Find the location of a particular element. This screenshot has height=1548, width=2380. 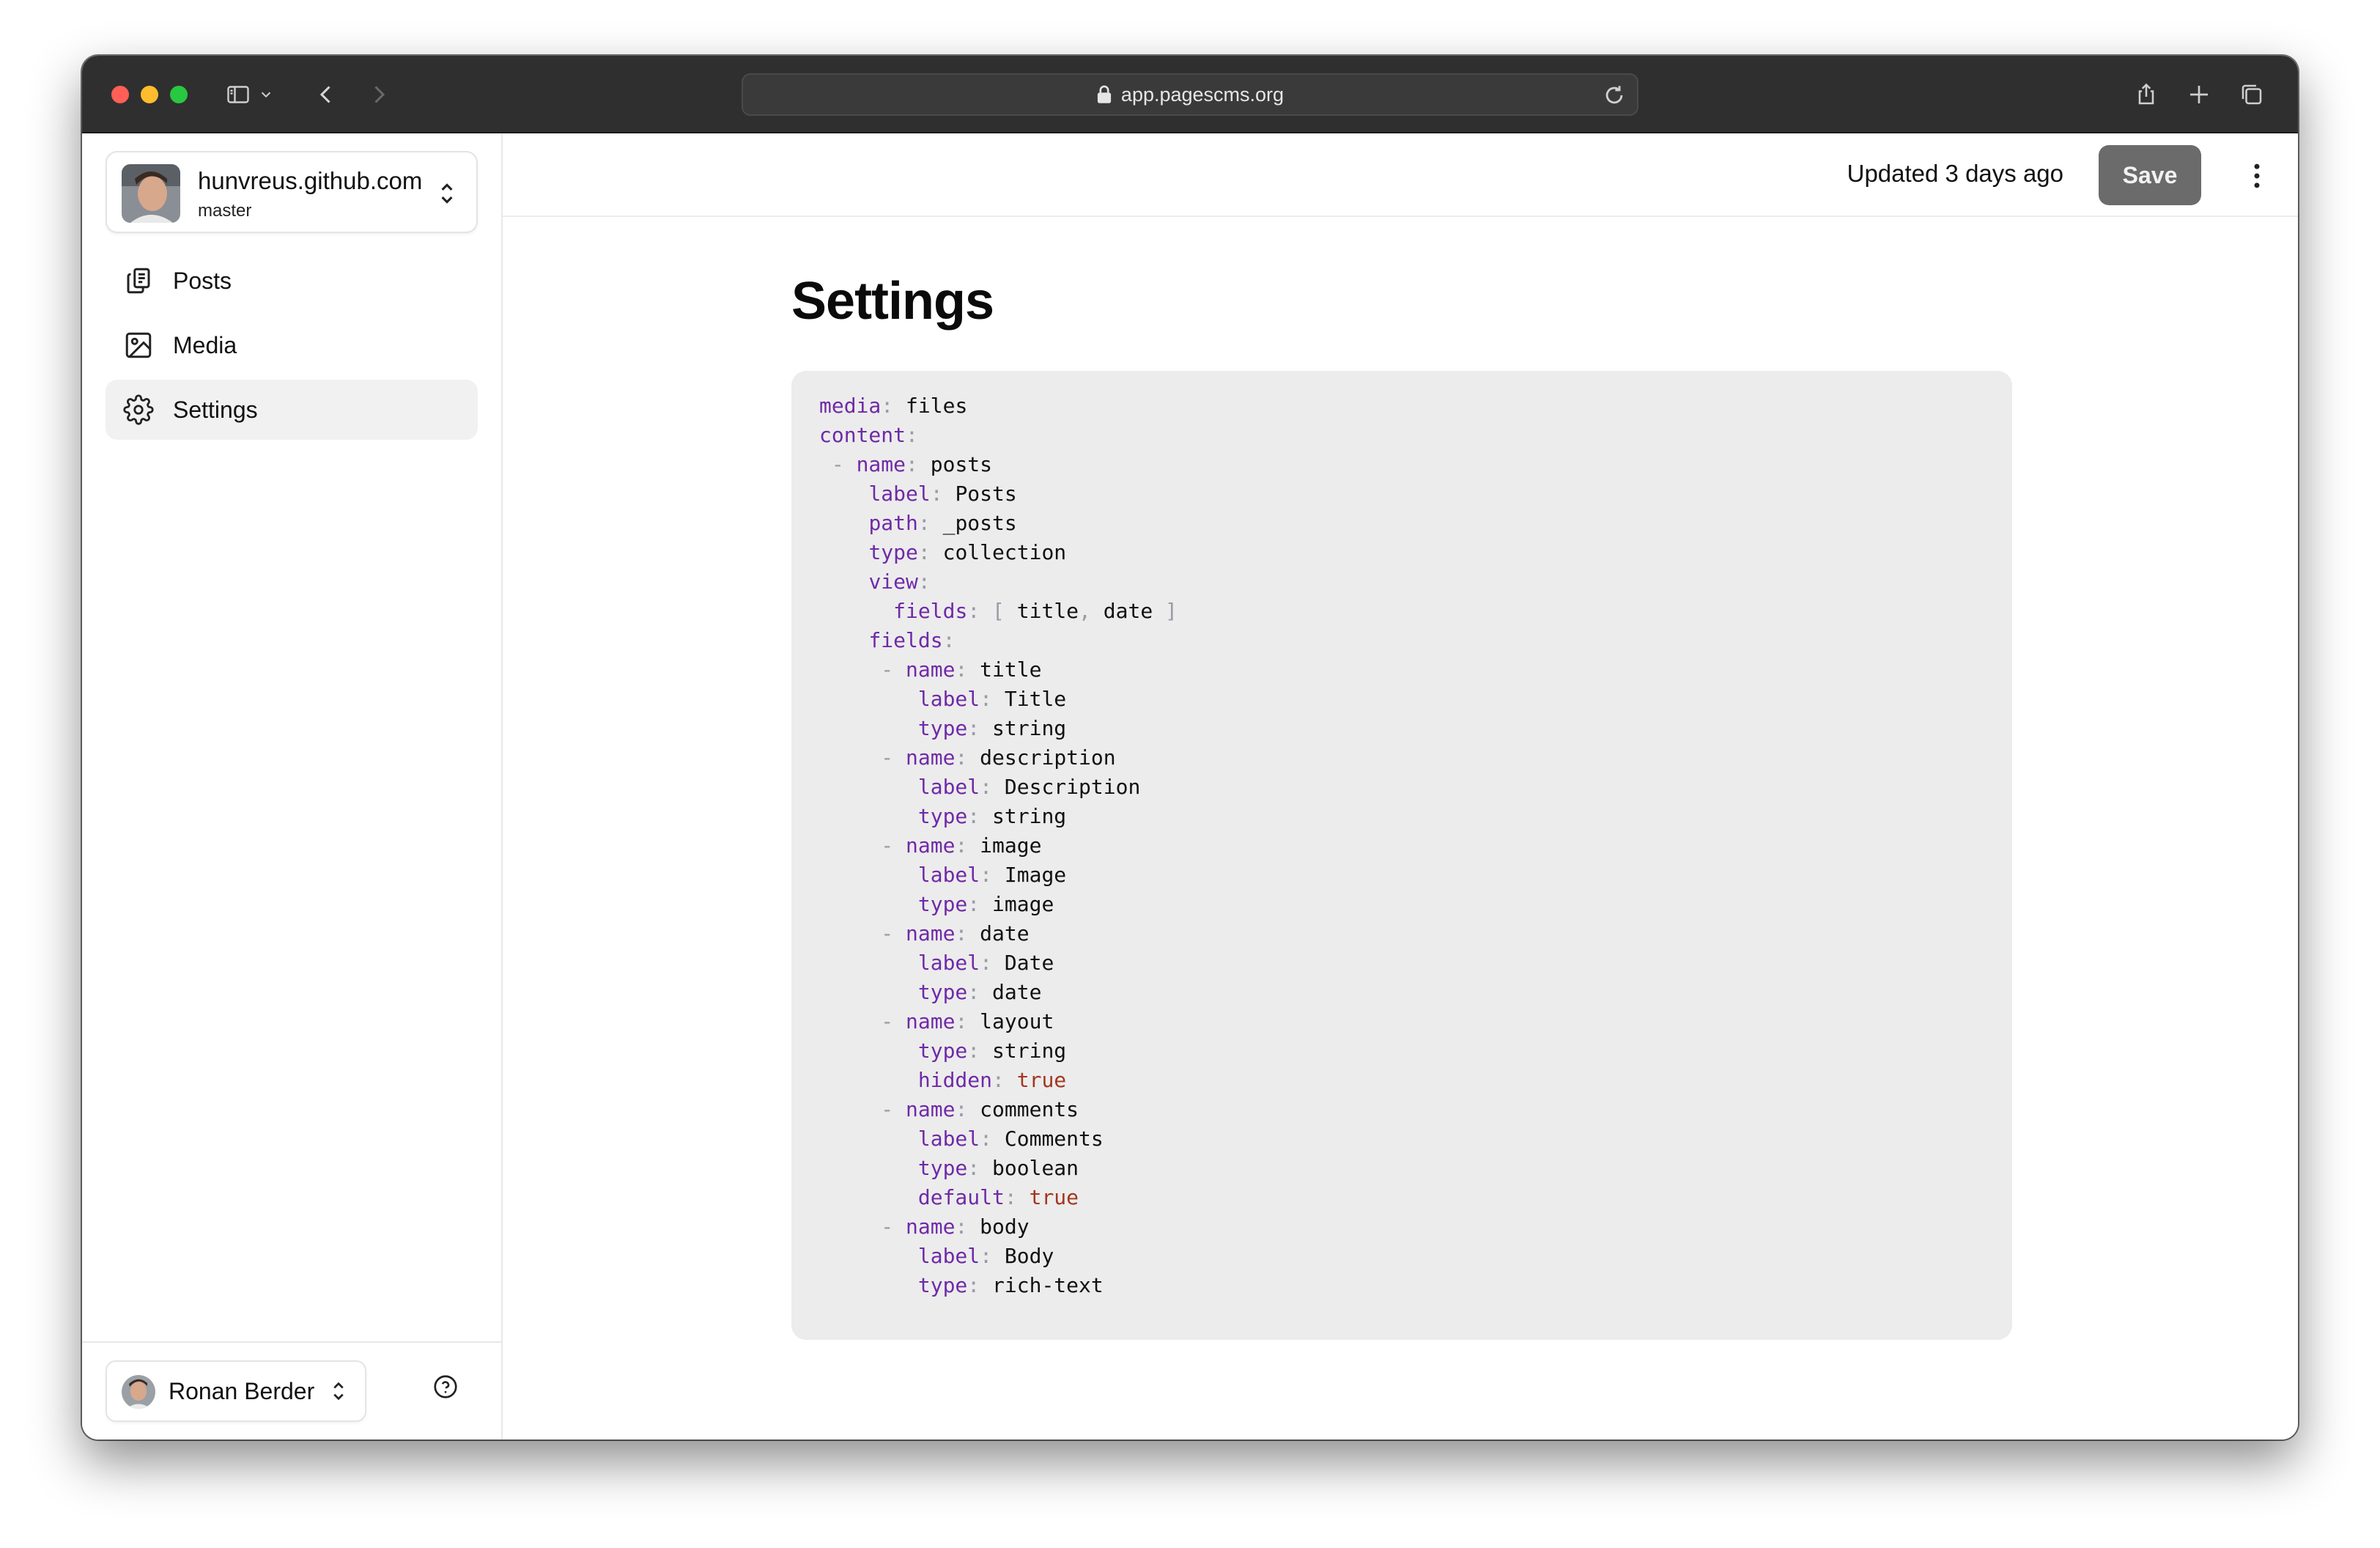

zoom-window-button is located at coordinates (179, 94).